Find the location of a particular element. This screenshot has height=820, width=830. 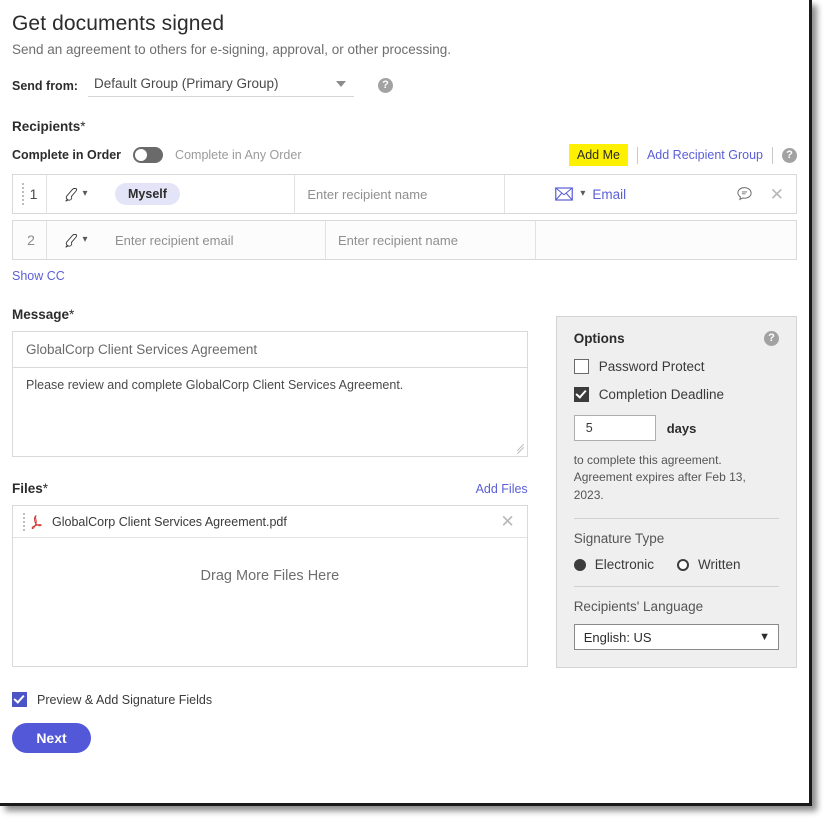

recipients-language-select: English: US ▼ is located at coordinates (676, 637).